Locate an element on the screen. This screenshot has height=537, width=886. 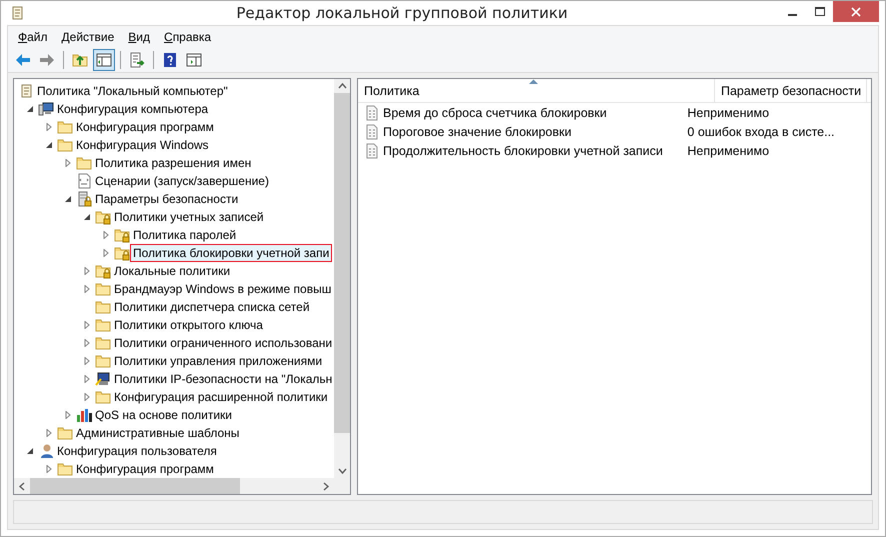
tree-item: Административные шаблоны is located at coordinates (157, 433).